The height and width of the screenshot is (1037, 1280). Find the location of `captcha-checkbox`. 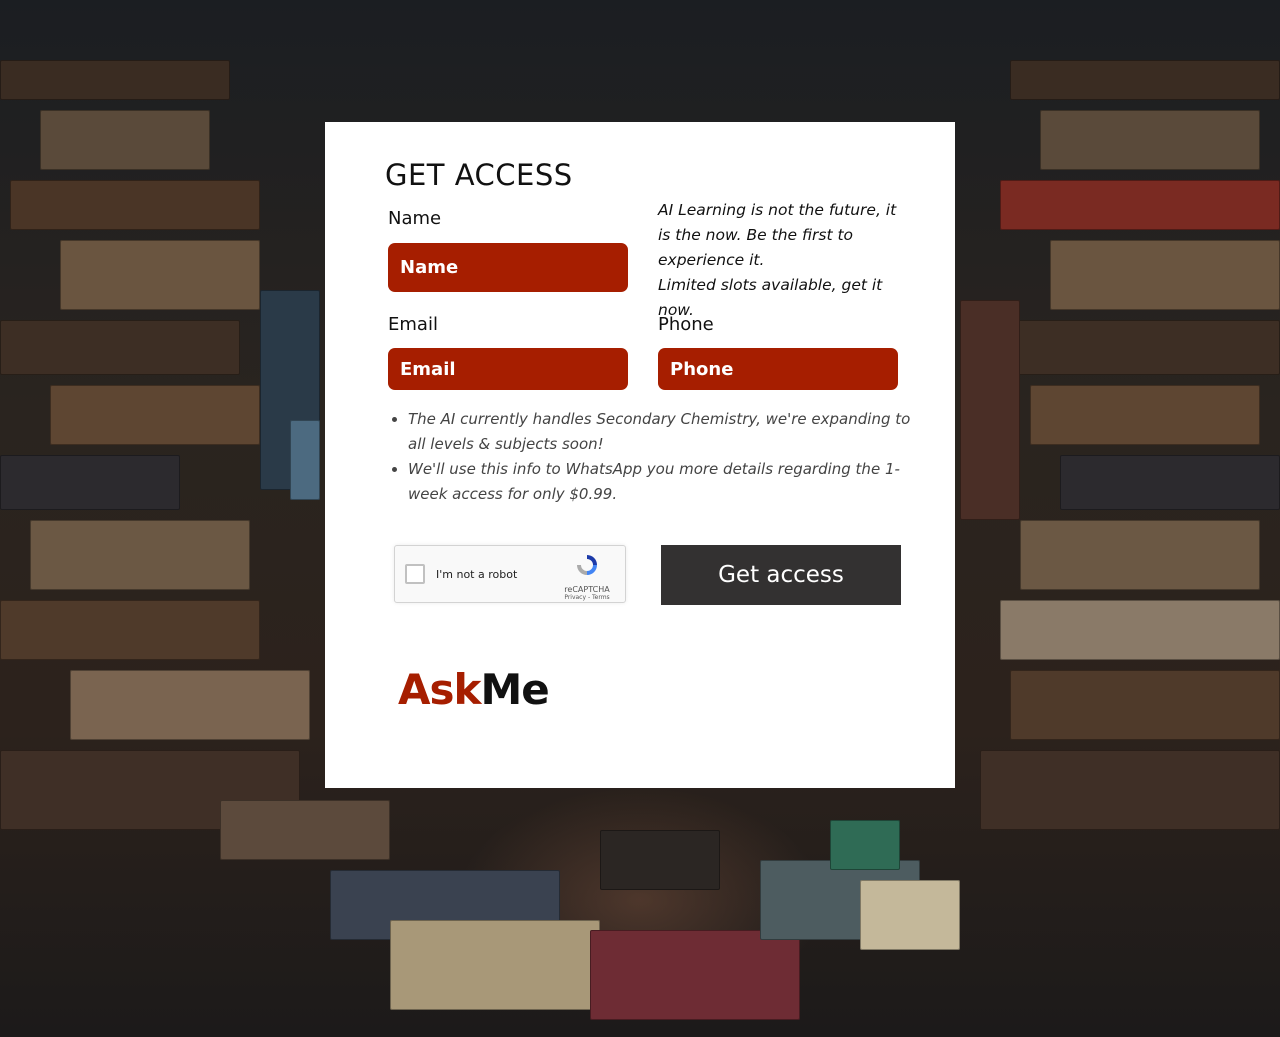

captcha-checkbox is located at coordinates (415, 574).